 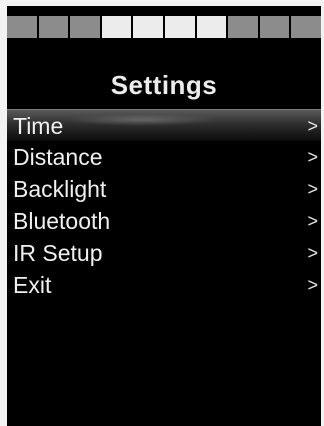 What do you see at coordinates (164, 157) in the screenshot?
I see `menu-item-distance: Distance >` at bounding box center [164, 157].